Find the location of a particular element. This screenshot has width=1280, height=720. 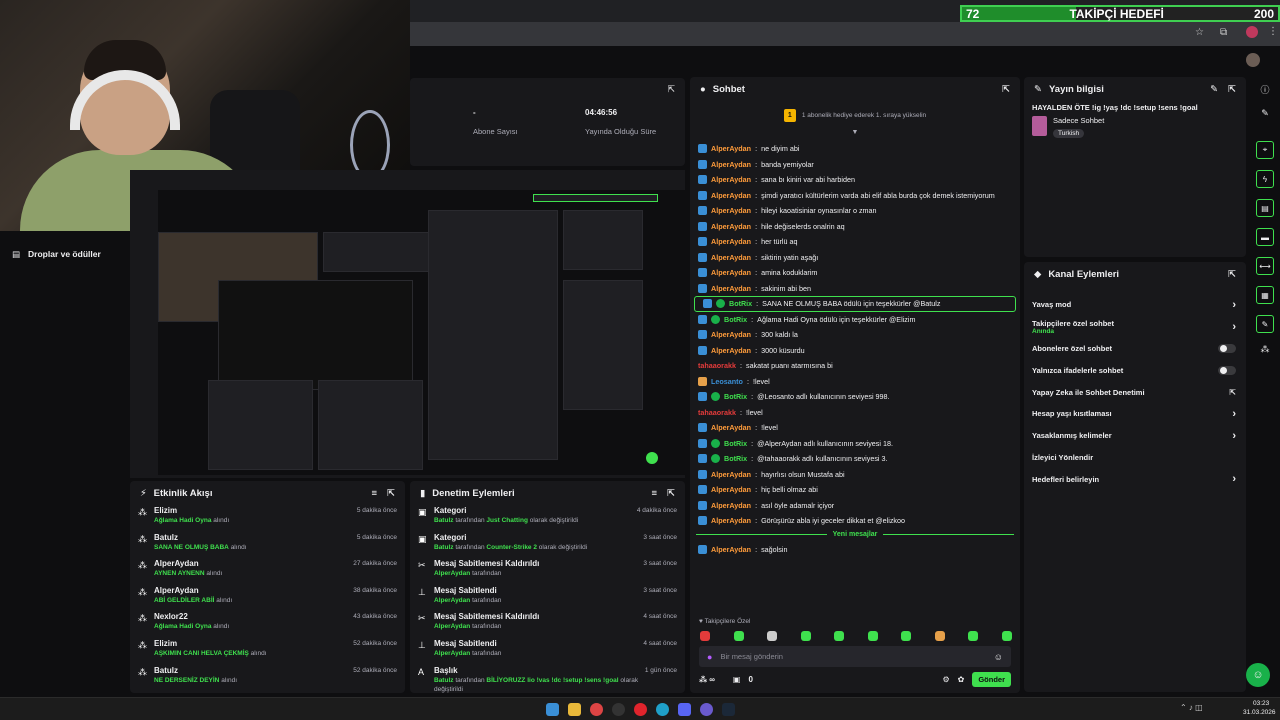

channel-action-item: İzleyici Yönlendir is located at coordinates (1135, 458).